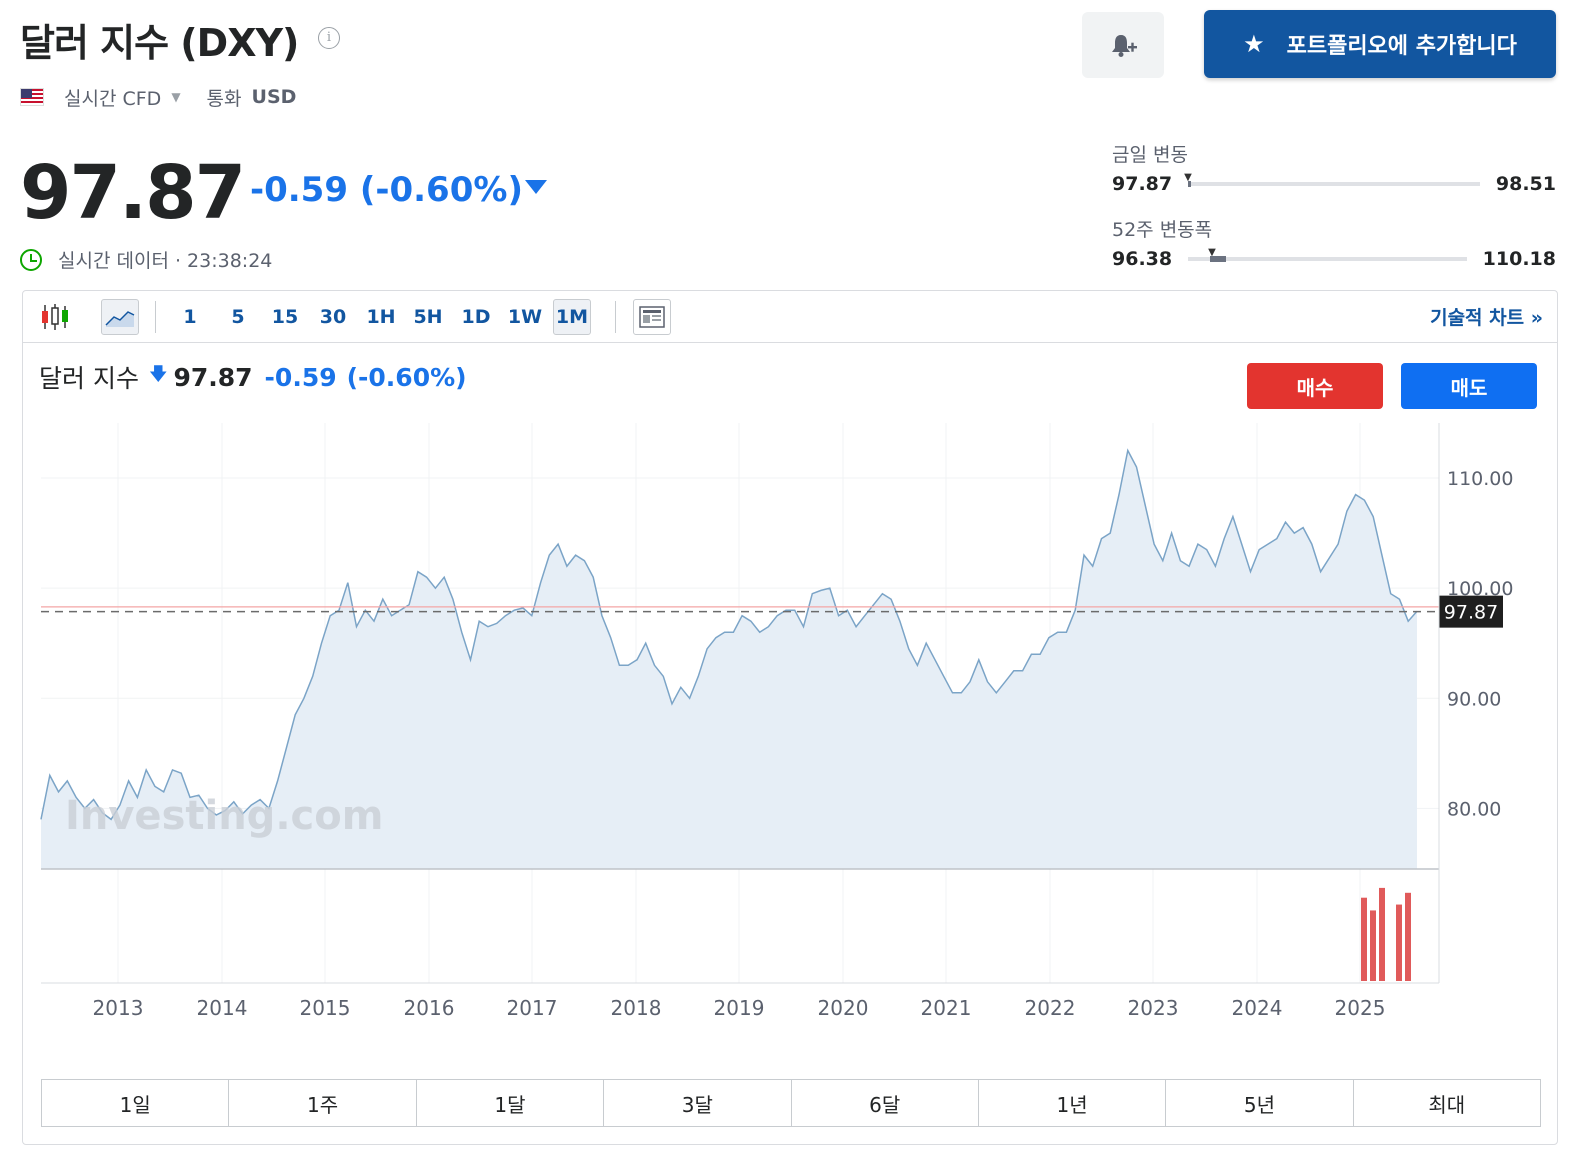 The width and height of the screenshot is (1578, 1159). Describe the element at coordinates (190, 317) in the screenshot. I see `interval-1: 1` at that location.